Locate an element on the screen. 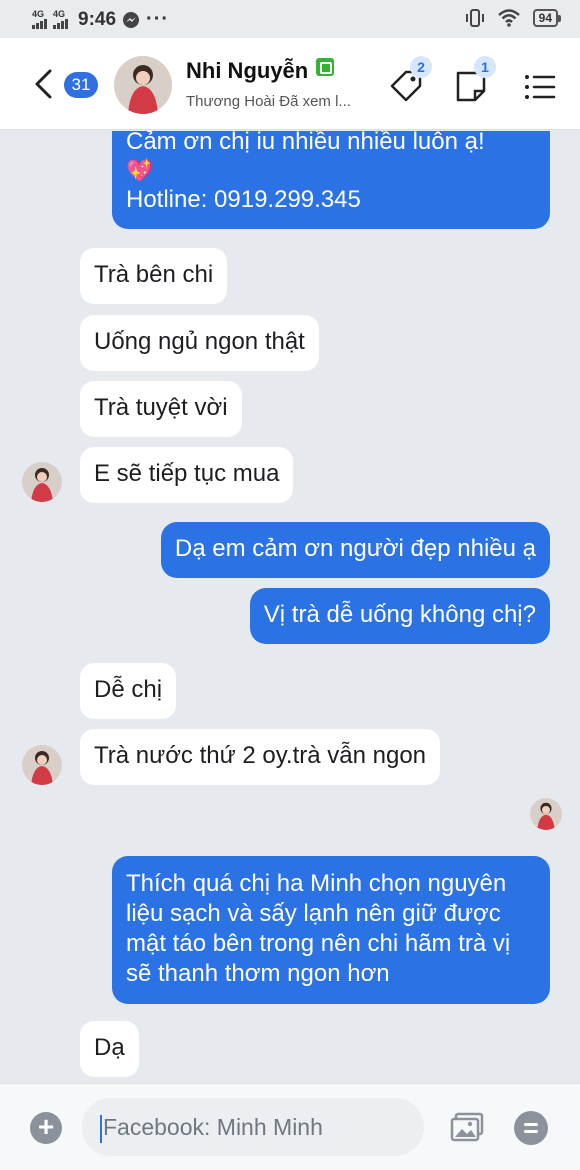  contact-name: Nhi Nguyễn is located at coordinates (260, 71).